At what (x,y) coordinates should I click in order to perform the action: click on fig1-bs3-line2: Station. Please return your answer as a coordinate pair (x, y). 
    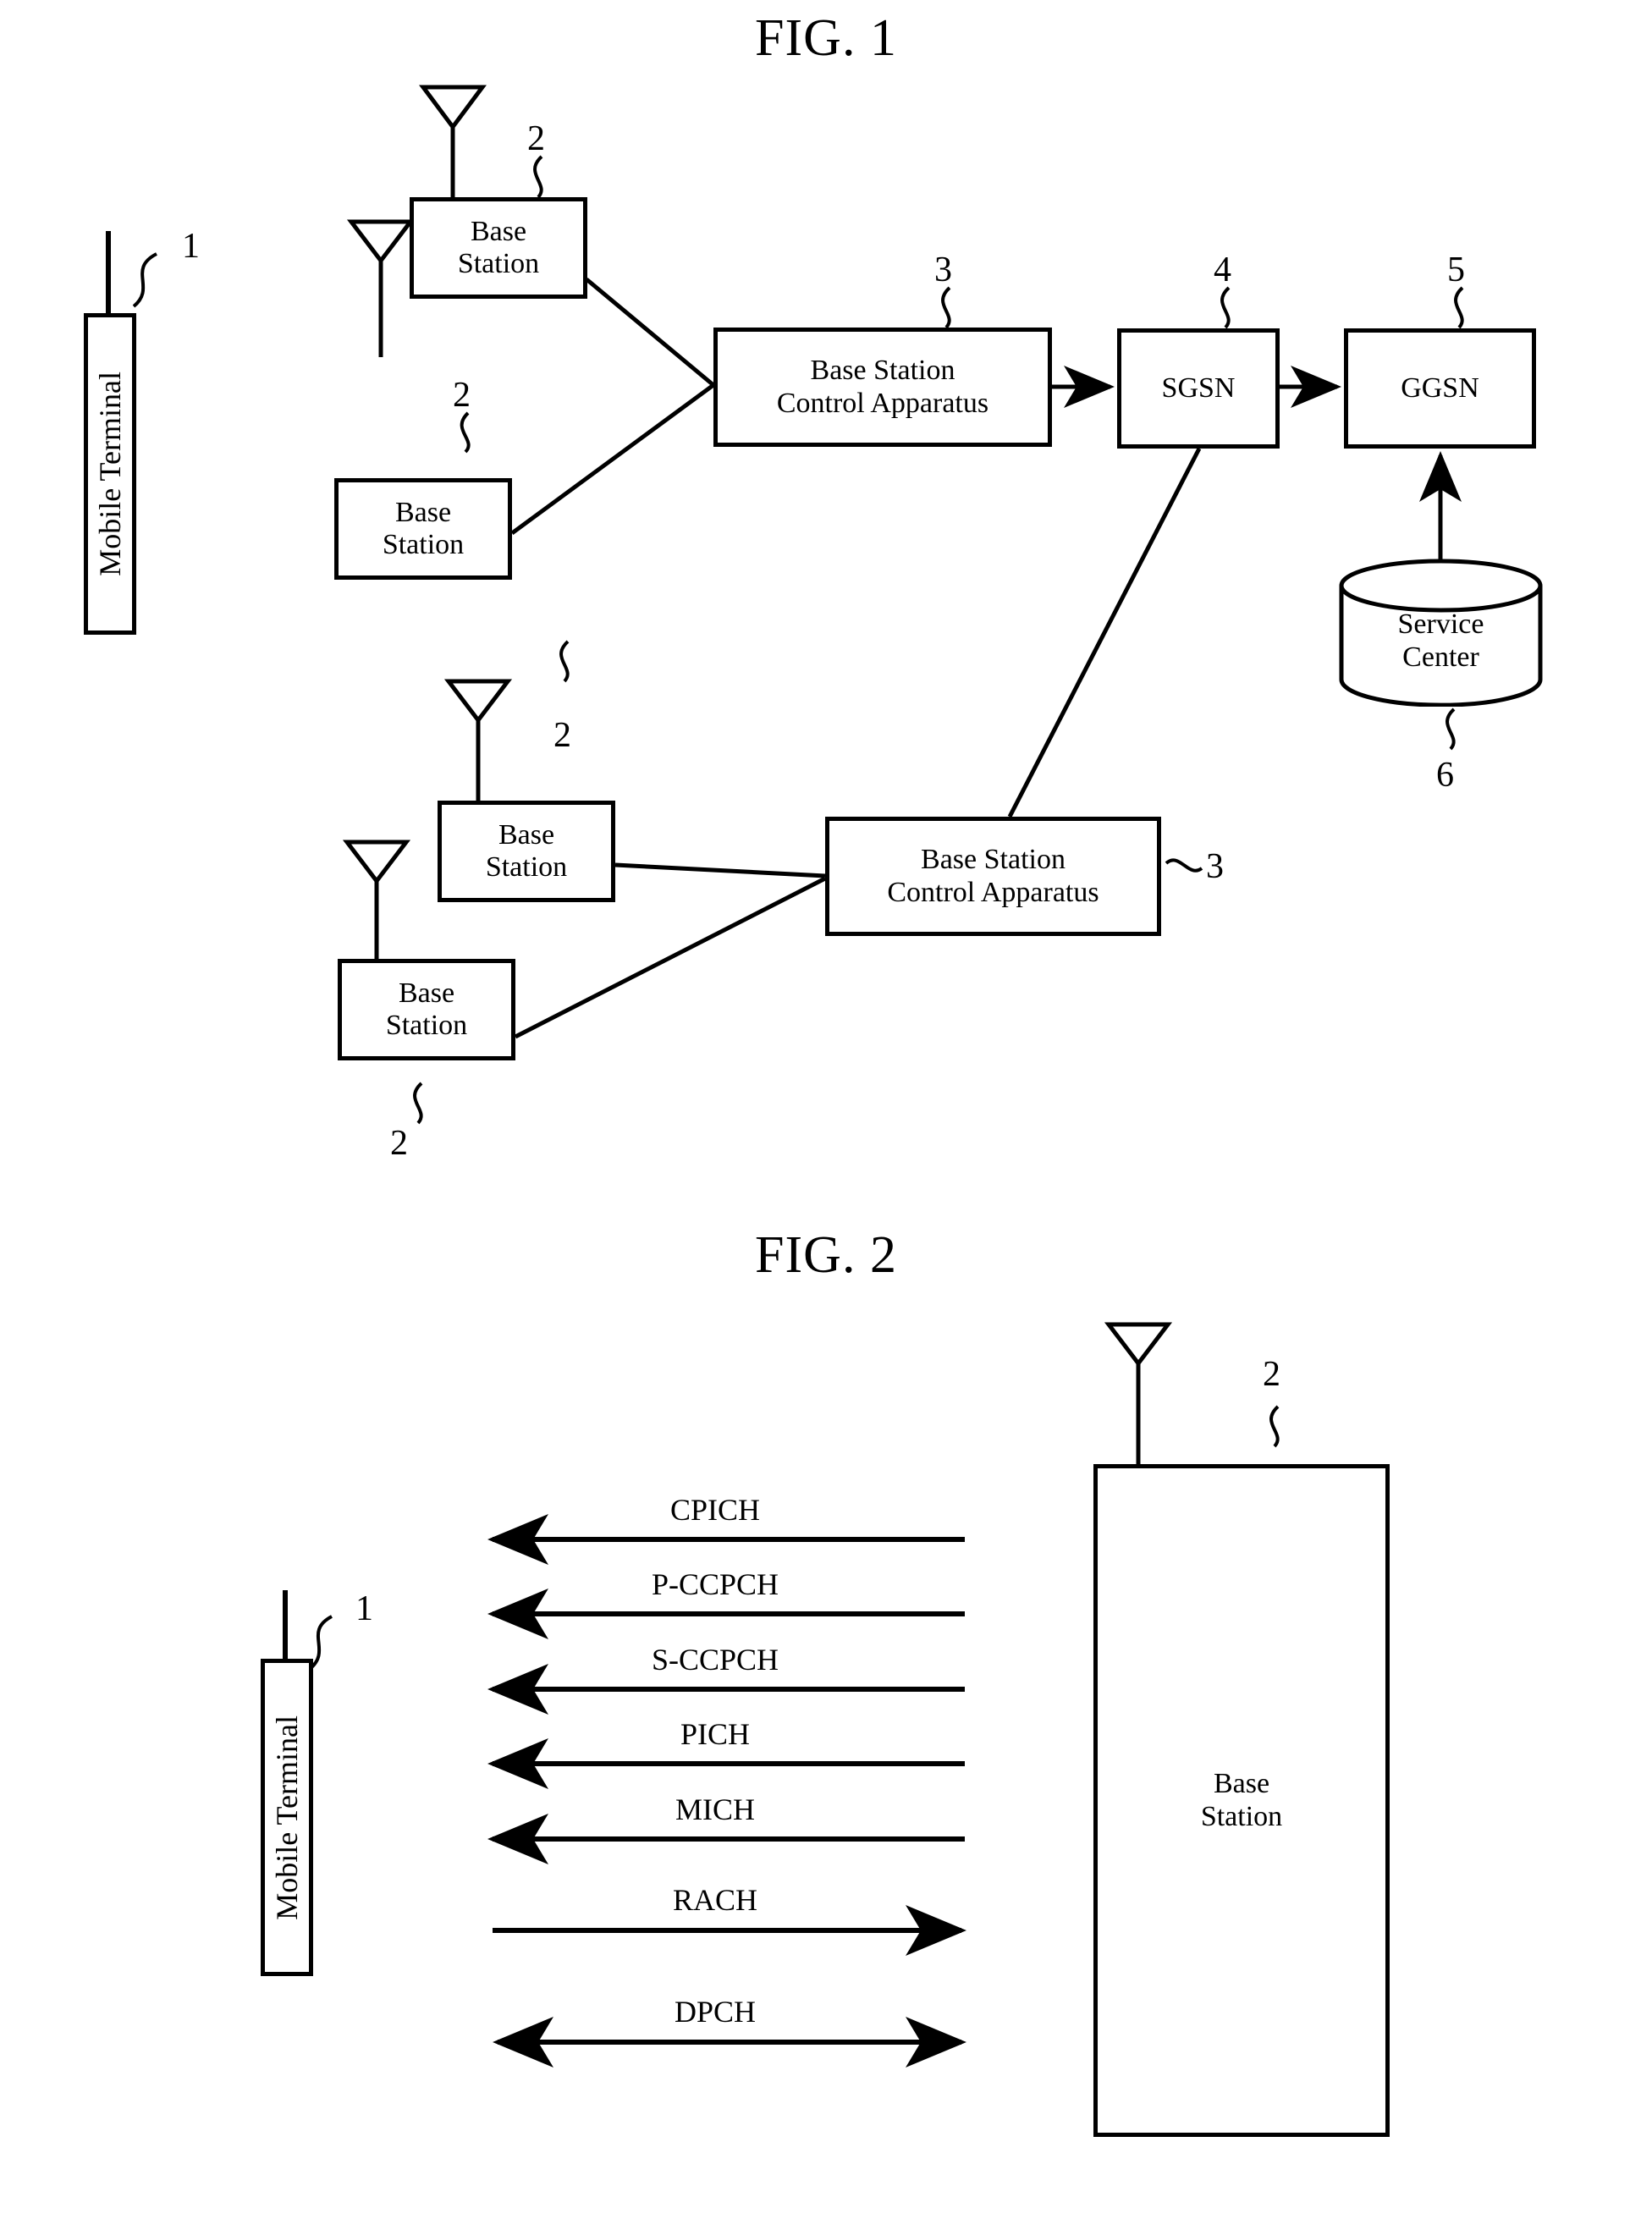
    Looking at the image, I should click on (526, 867).